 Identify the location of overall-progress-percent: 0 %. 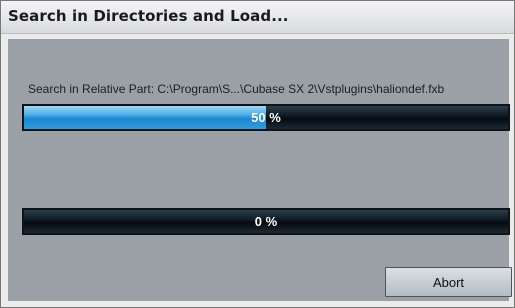
(266, 221).